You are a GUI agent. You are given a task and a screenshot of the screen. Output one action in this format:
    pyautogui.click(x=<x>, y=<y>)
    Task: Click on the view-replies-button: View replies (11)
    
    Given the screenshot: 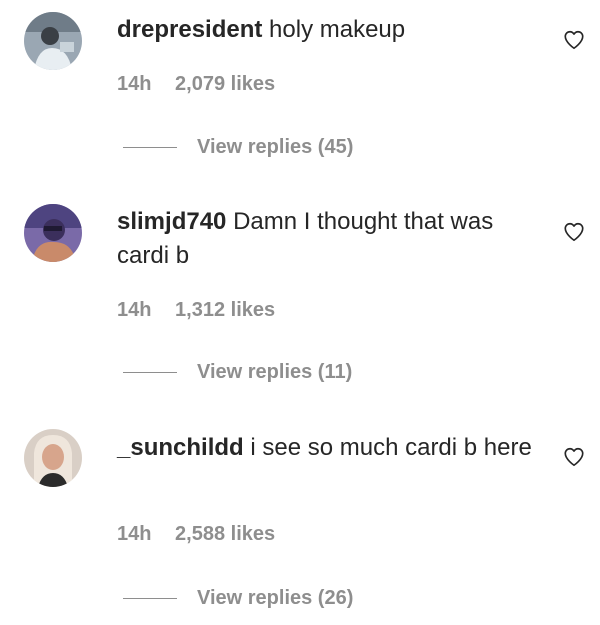 What is the action you would take?
    pyautogui.click(x=237, y=372)
    